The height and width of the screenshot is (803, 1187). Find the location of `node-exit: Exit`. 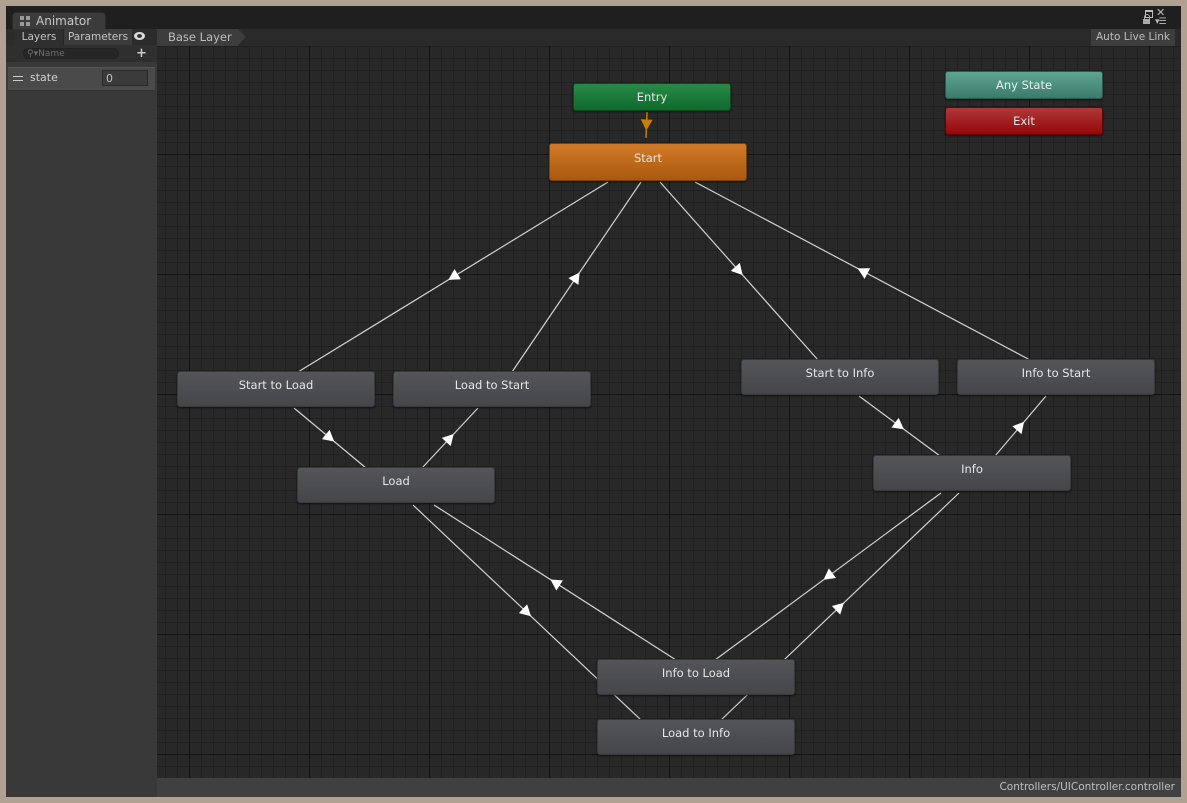

node-exit: Exit is located at coordinates (1024, 121).